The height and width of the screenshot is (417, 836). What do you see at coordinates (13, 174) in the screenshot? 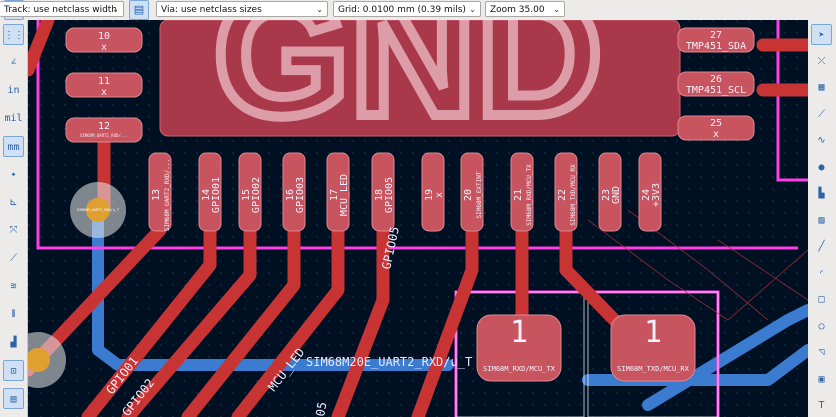
I see `cursor-shape-icon: ✦` at bounding box center [13, 174].